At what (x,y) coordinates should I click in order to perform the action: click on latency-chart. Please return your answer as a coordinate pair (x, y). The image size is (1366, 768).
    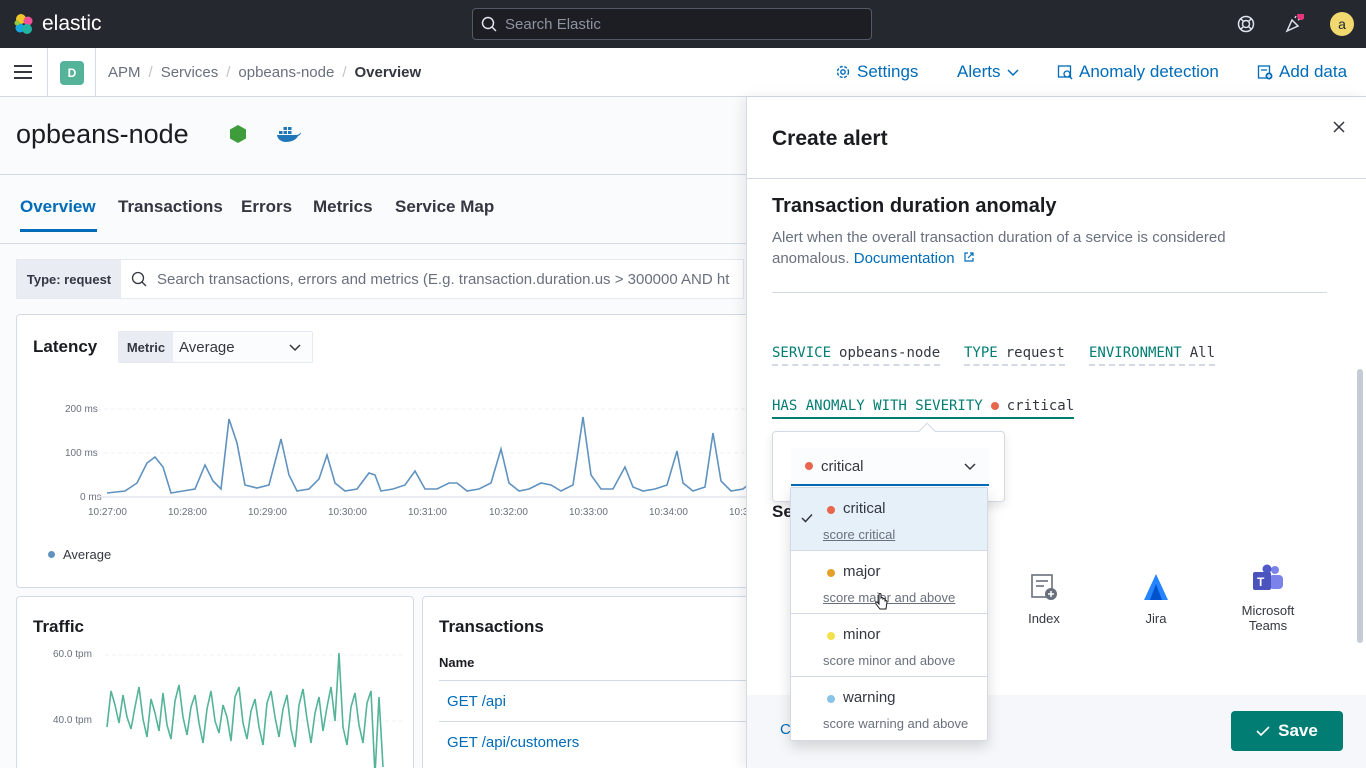
    Looking at the image, I should click on (421, 453).